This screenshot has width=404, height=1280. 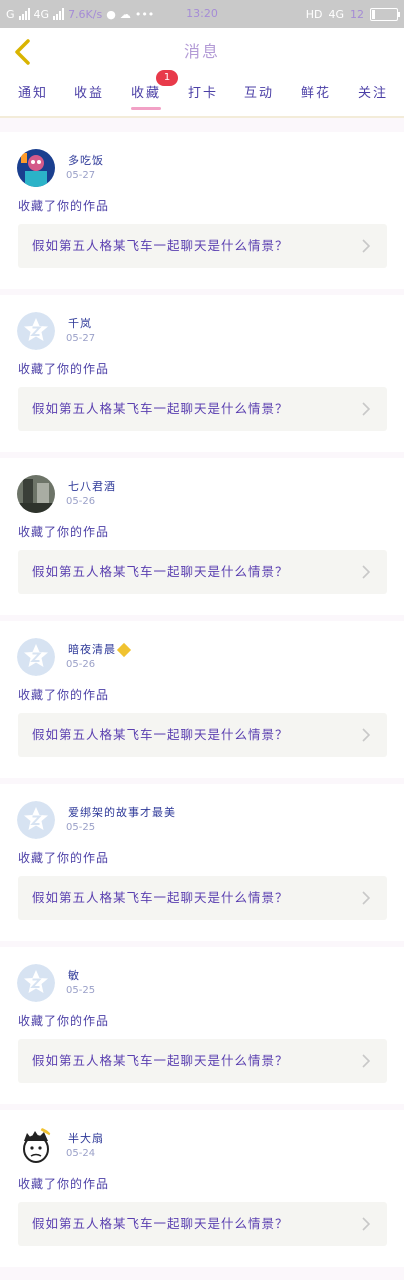 I want to click on tab-label: 互动, so click(x=259, y=93).